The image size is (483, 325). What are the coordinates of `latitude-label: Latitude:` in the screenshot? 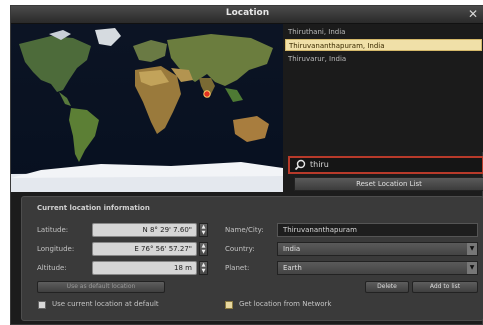 It's located at (53, 230).